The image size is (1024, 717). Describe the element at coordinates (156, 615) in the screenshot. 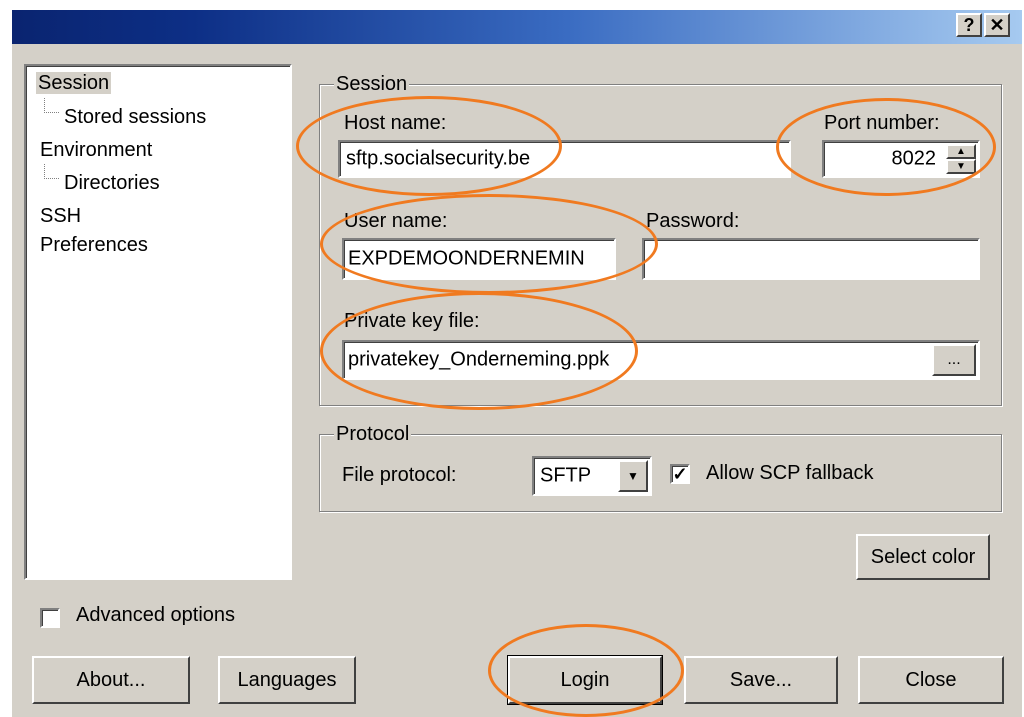

I see `advanced-options-label: Advanced options` at that location.